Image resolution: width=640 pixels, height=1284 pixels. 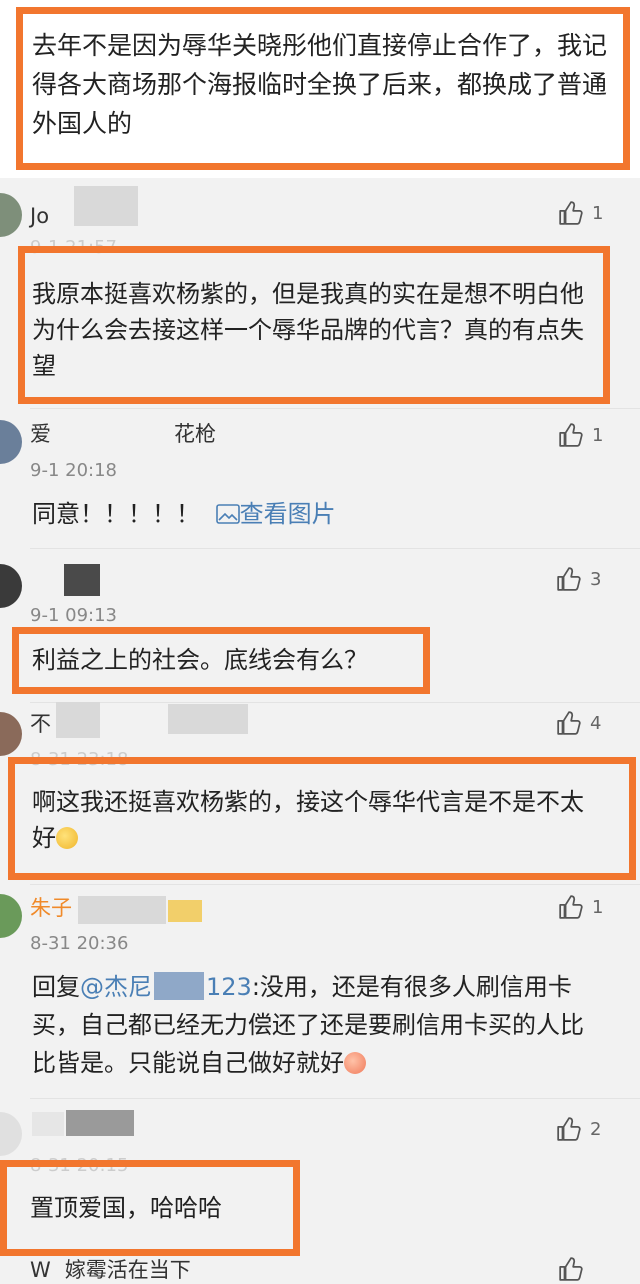 I want to click on like-count: 2, so click(x=596, y=1129).